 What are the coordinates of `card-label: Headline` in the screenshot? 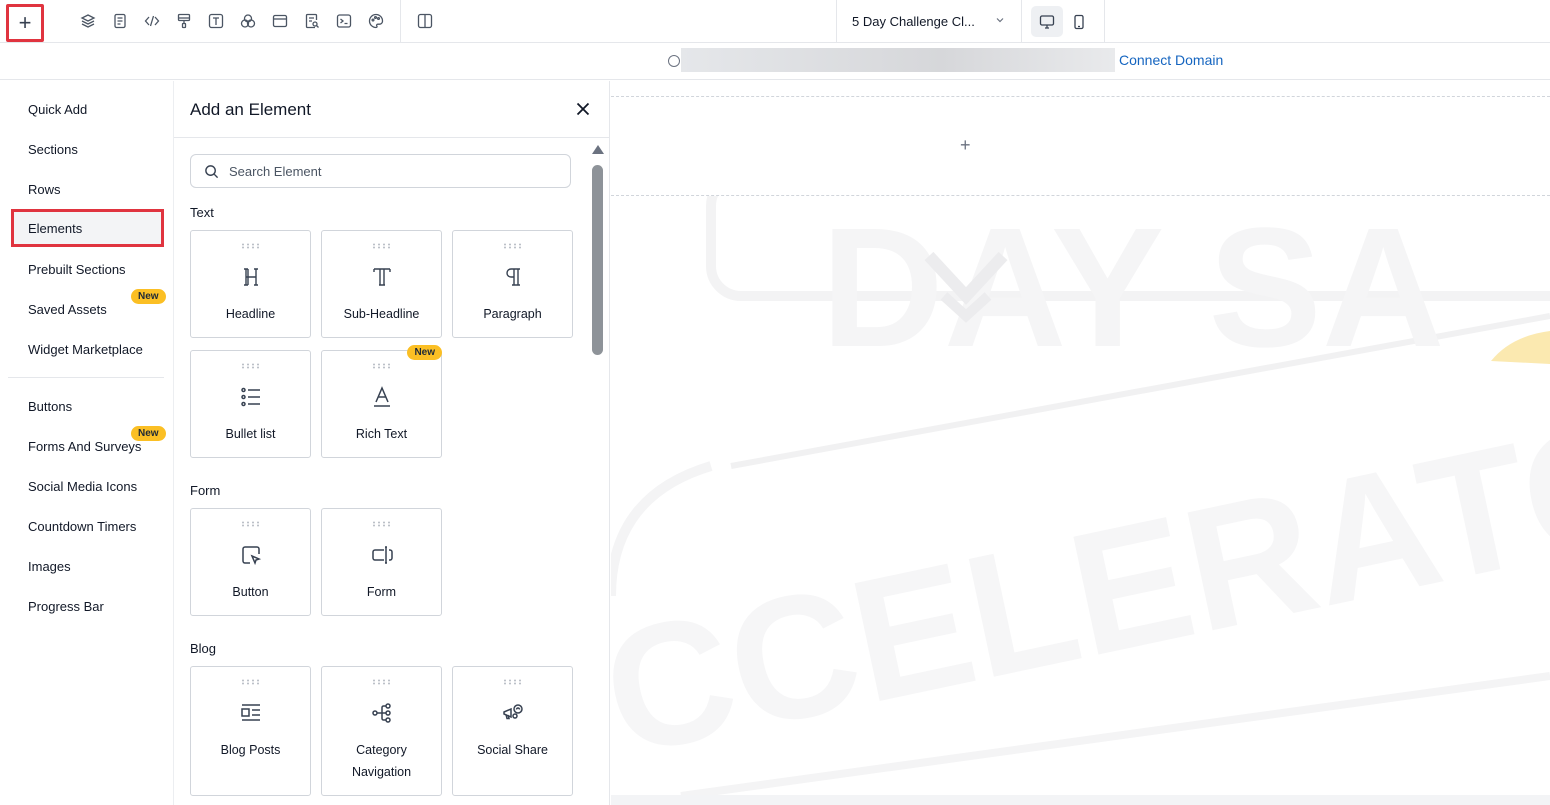 It's located at (250, 314).